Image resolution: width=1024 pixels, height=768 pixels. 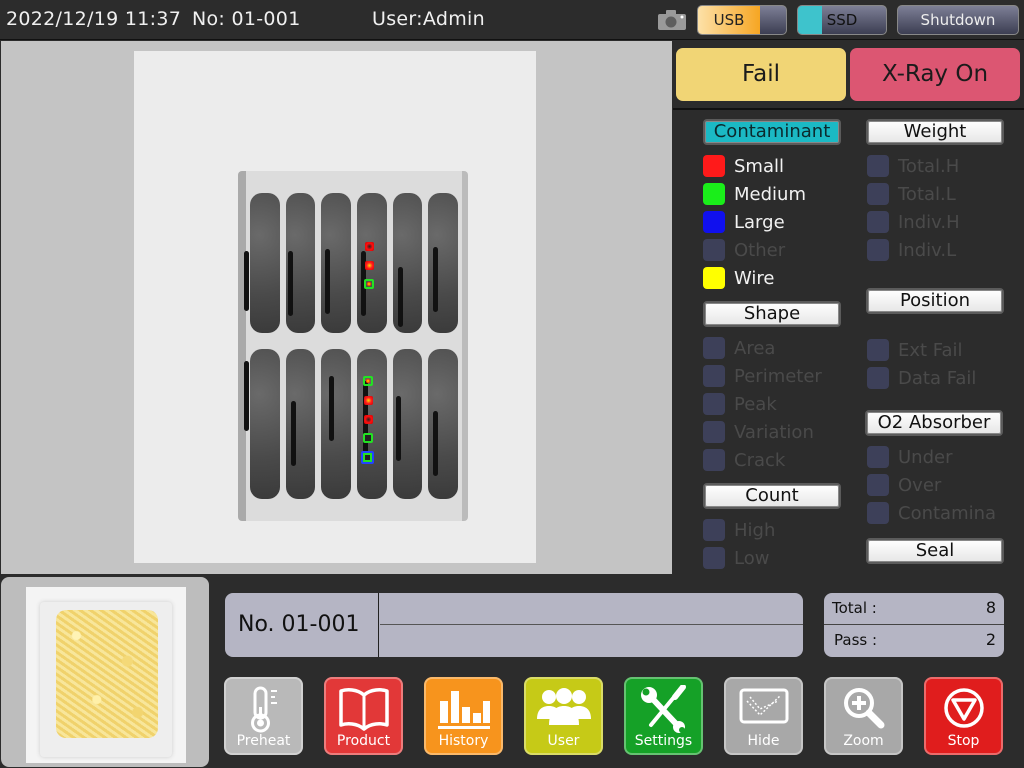 What do you see at coordinates (935, 551) in the screenshot?
I see `seal-category-button: Seal` at bounding box center [935, 551].